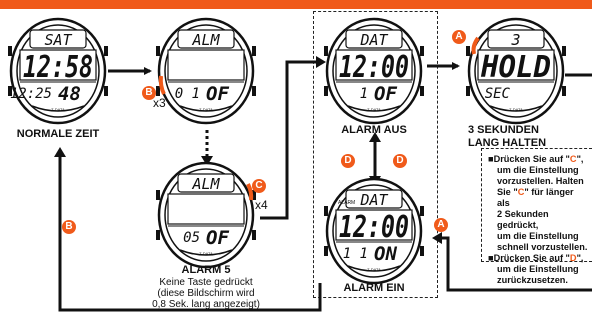 The image size is (592, 320). I want to click on watch-alarm-ein-face: DAT ALARM 12:001 1 ON T-DATA, so click(374, 231).